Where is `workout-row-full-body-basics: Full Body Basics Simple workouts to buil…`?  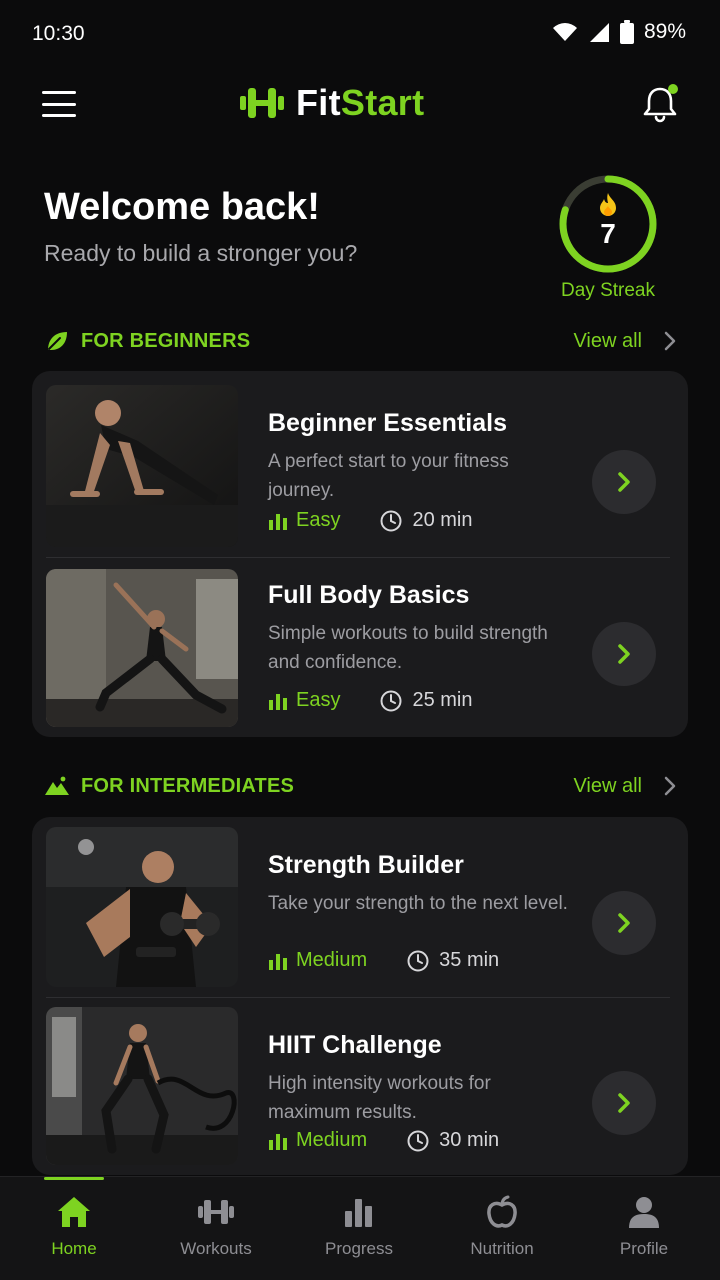 workout-row-full-body-basics: Full Body Basics Simple workouts to buil… is located at coordinates (359, 648).